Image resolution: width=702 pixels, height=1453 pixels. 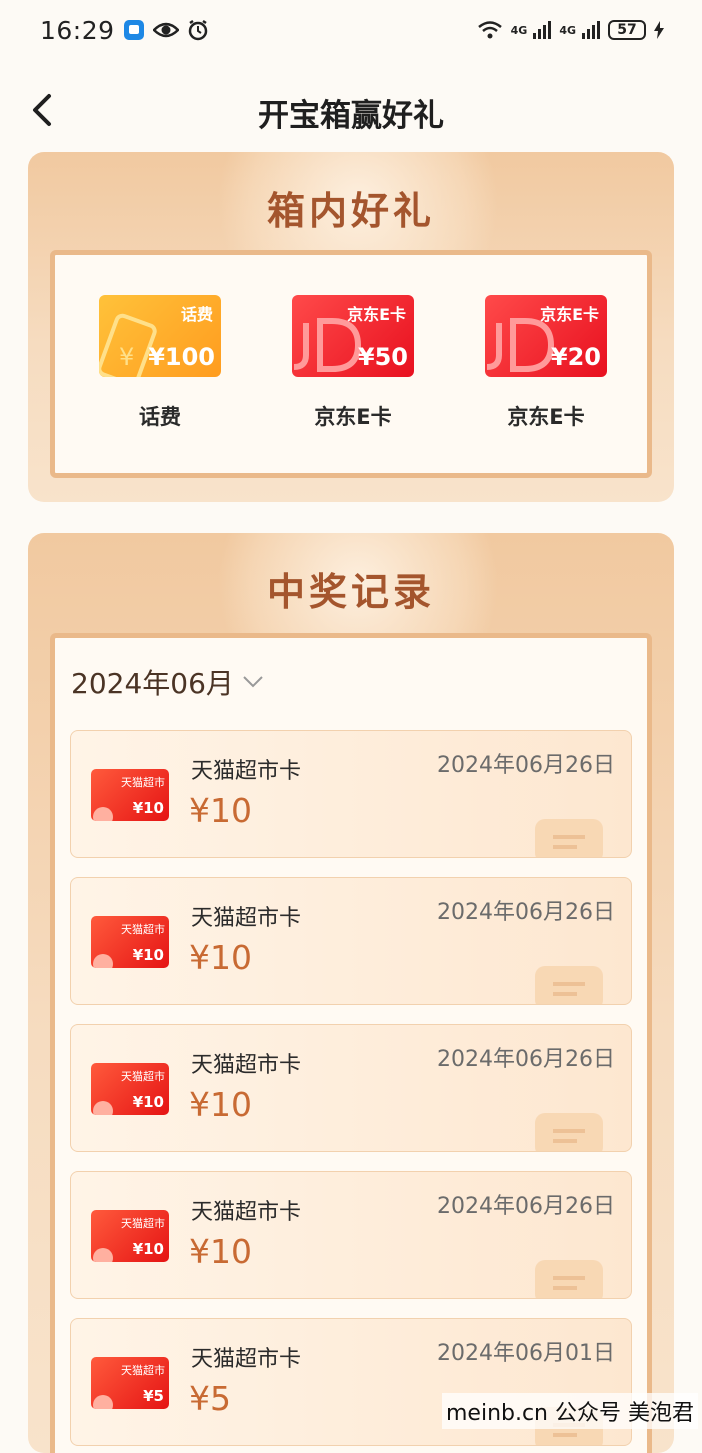 I want to click on watermark: meinb.cn 公众号 美泡君, so click(x=569, y=1411).